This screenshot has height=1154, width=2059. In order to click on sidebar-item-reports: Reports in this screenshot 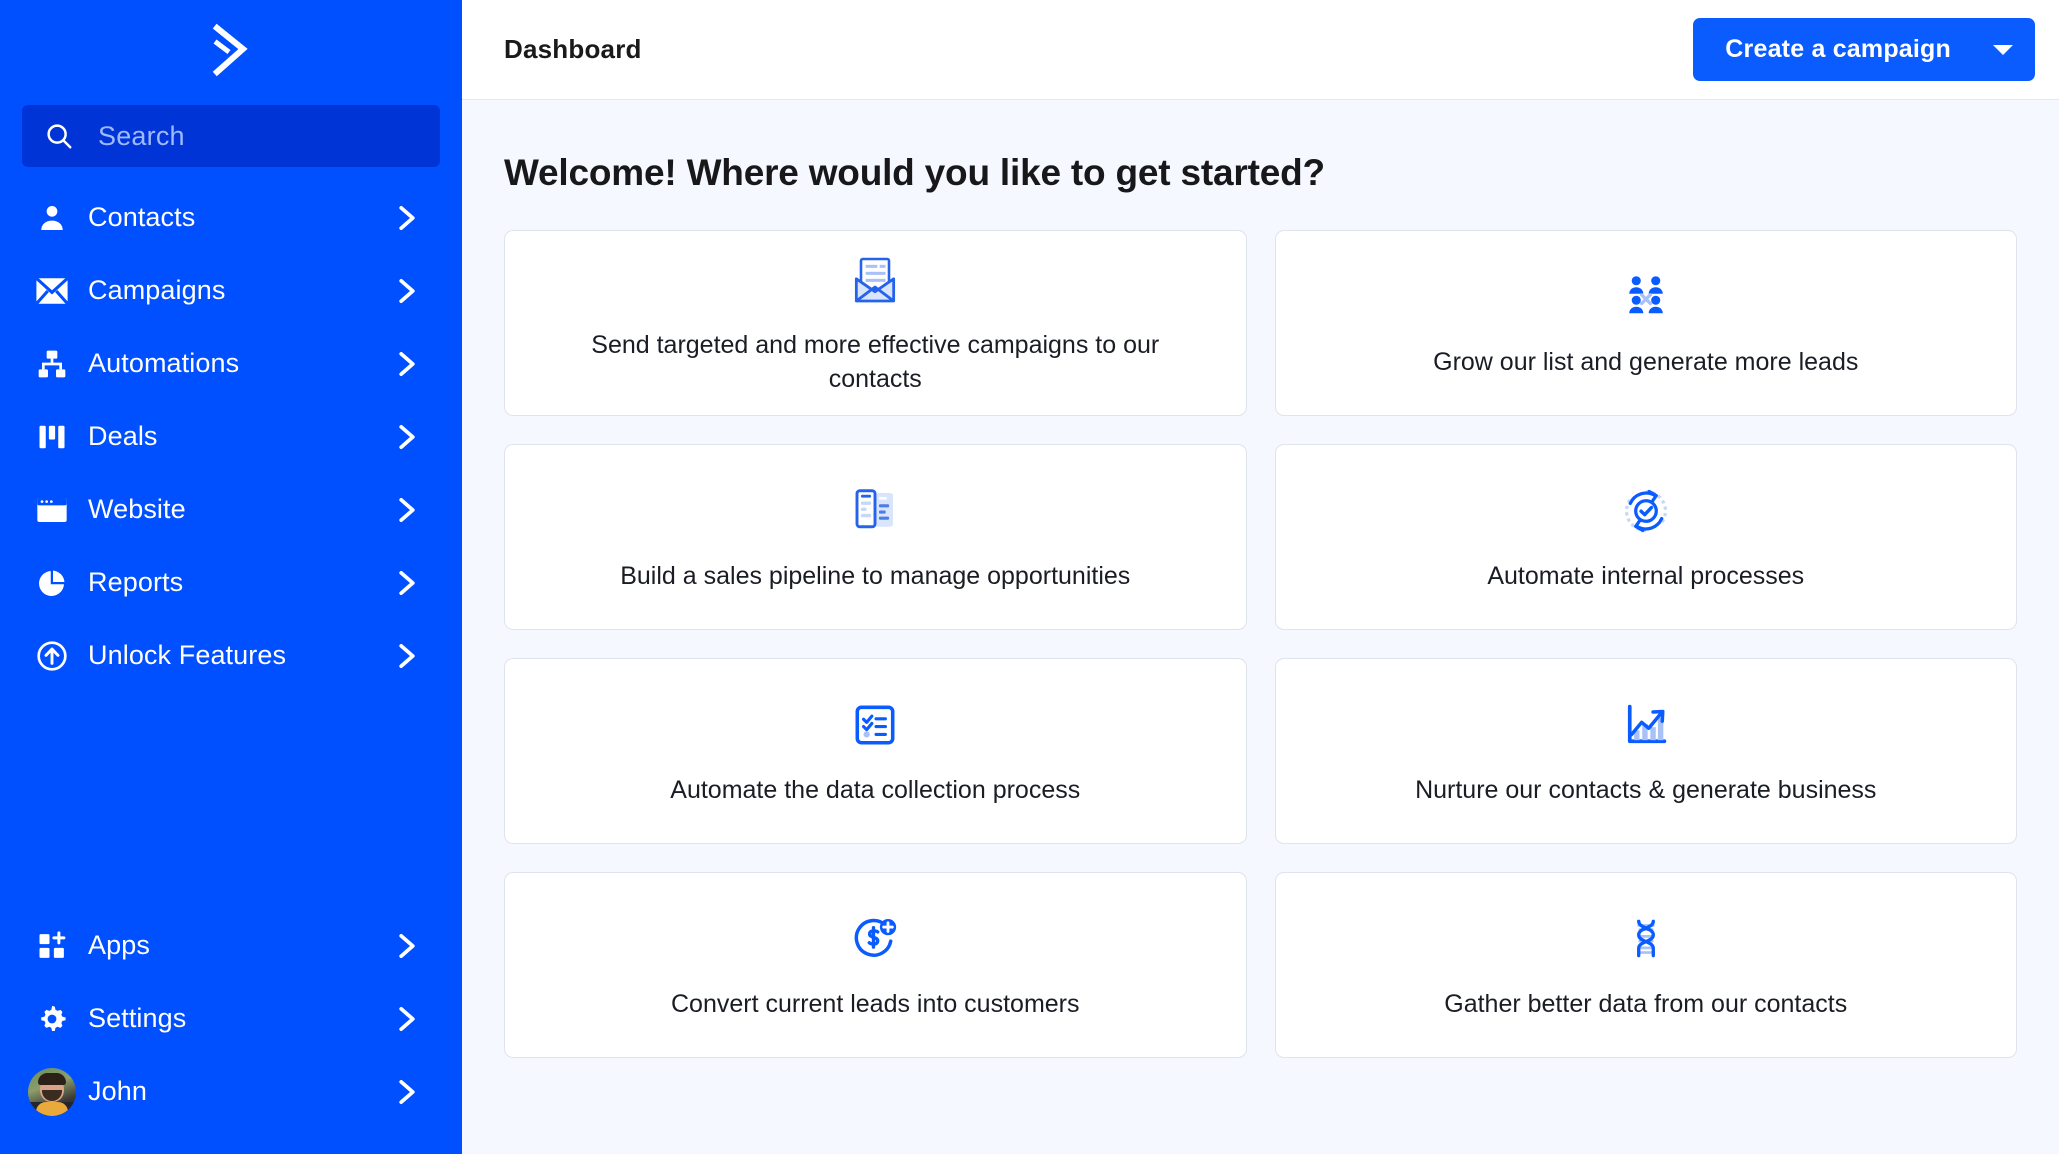, I will do `click(231, 582)`.